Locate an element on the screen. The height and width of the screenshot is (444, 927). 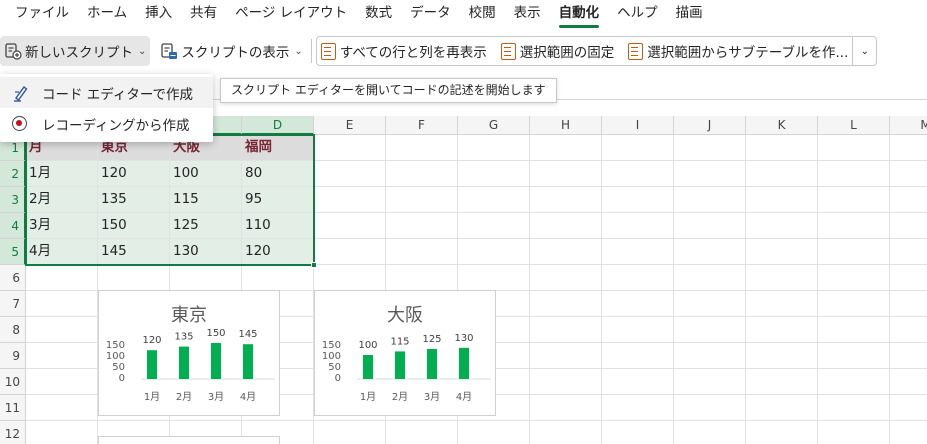
column-header: K is located at coordinates (782, 125).